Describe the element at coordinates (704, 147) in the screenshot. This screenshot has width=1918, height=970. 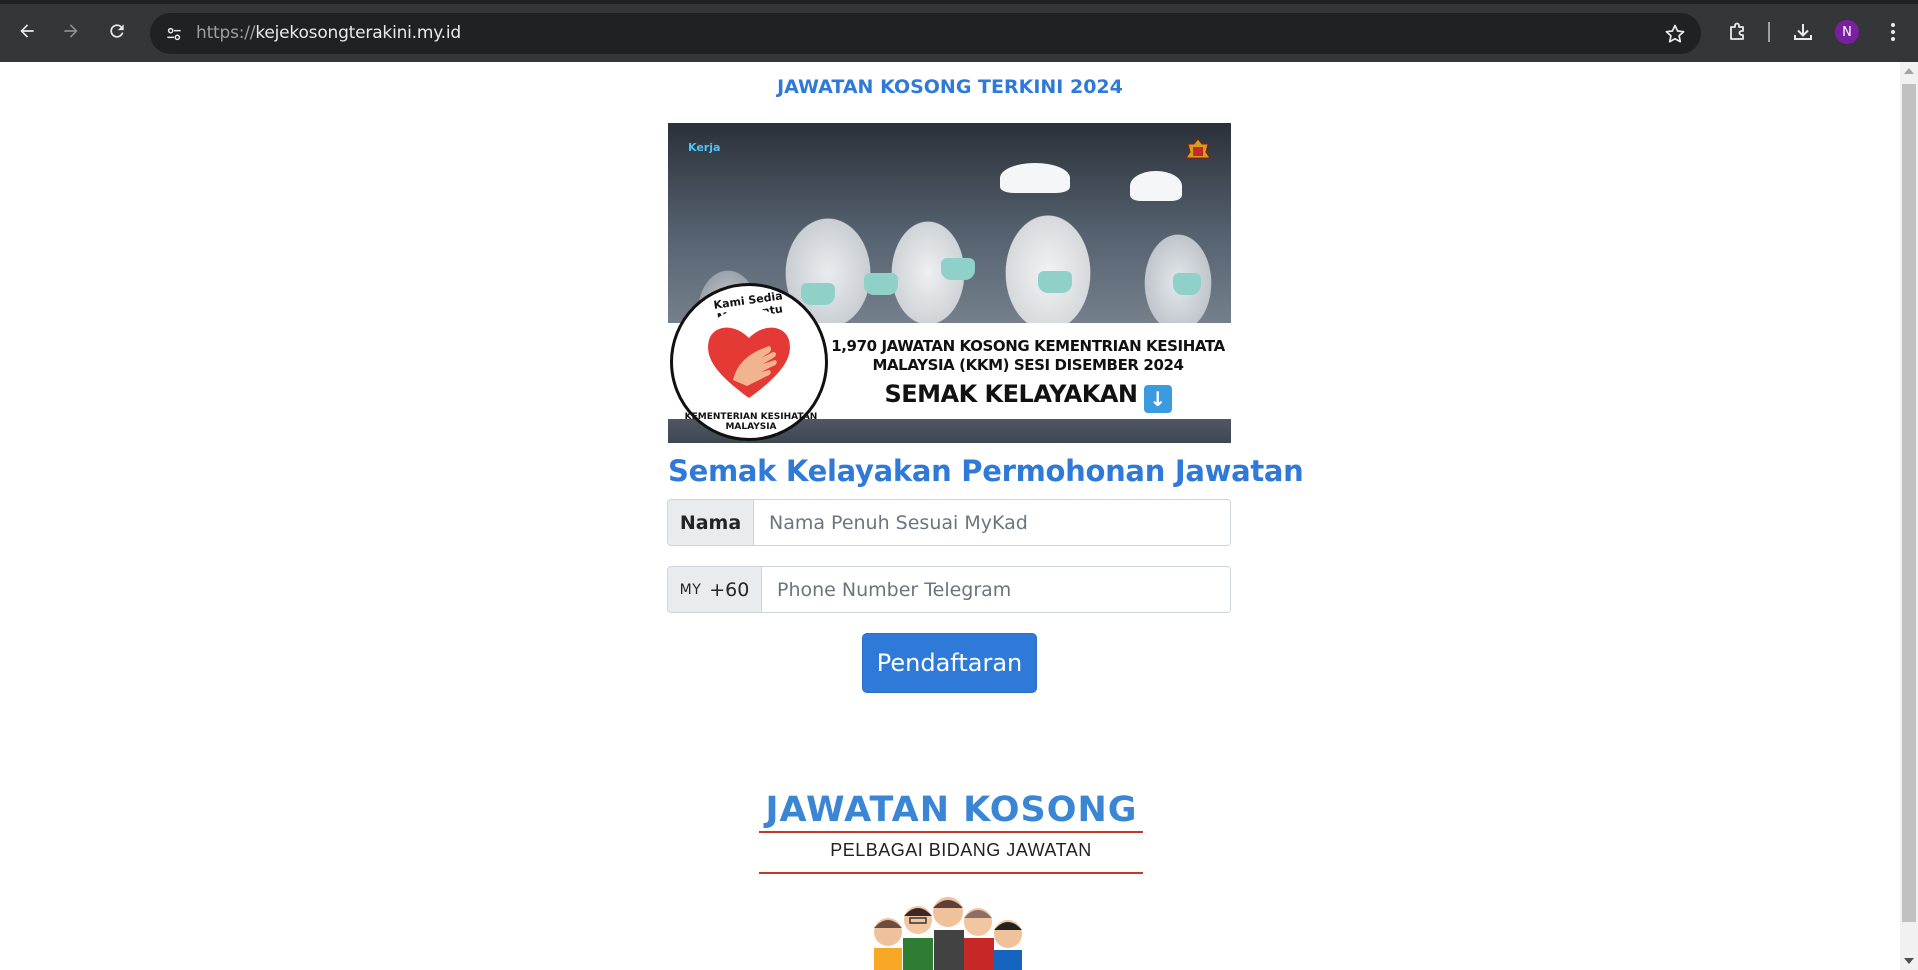
I see `banner-brand-tag: Kerja` at that location.